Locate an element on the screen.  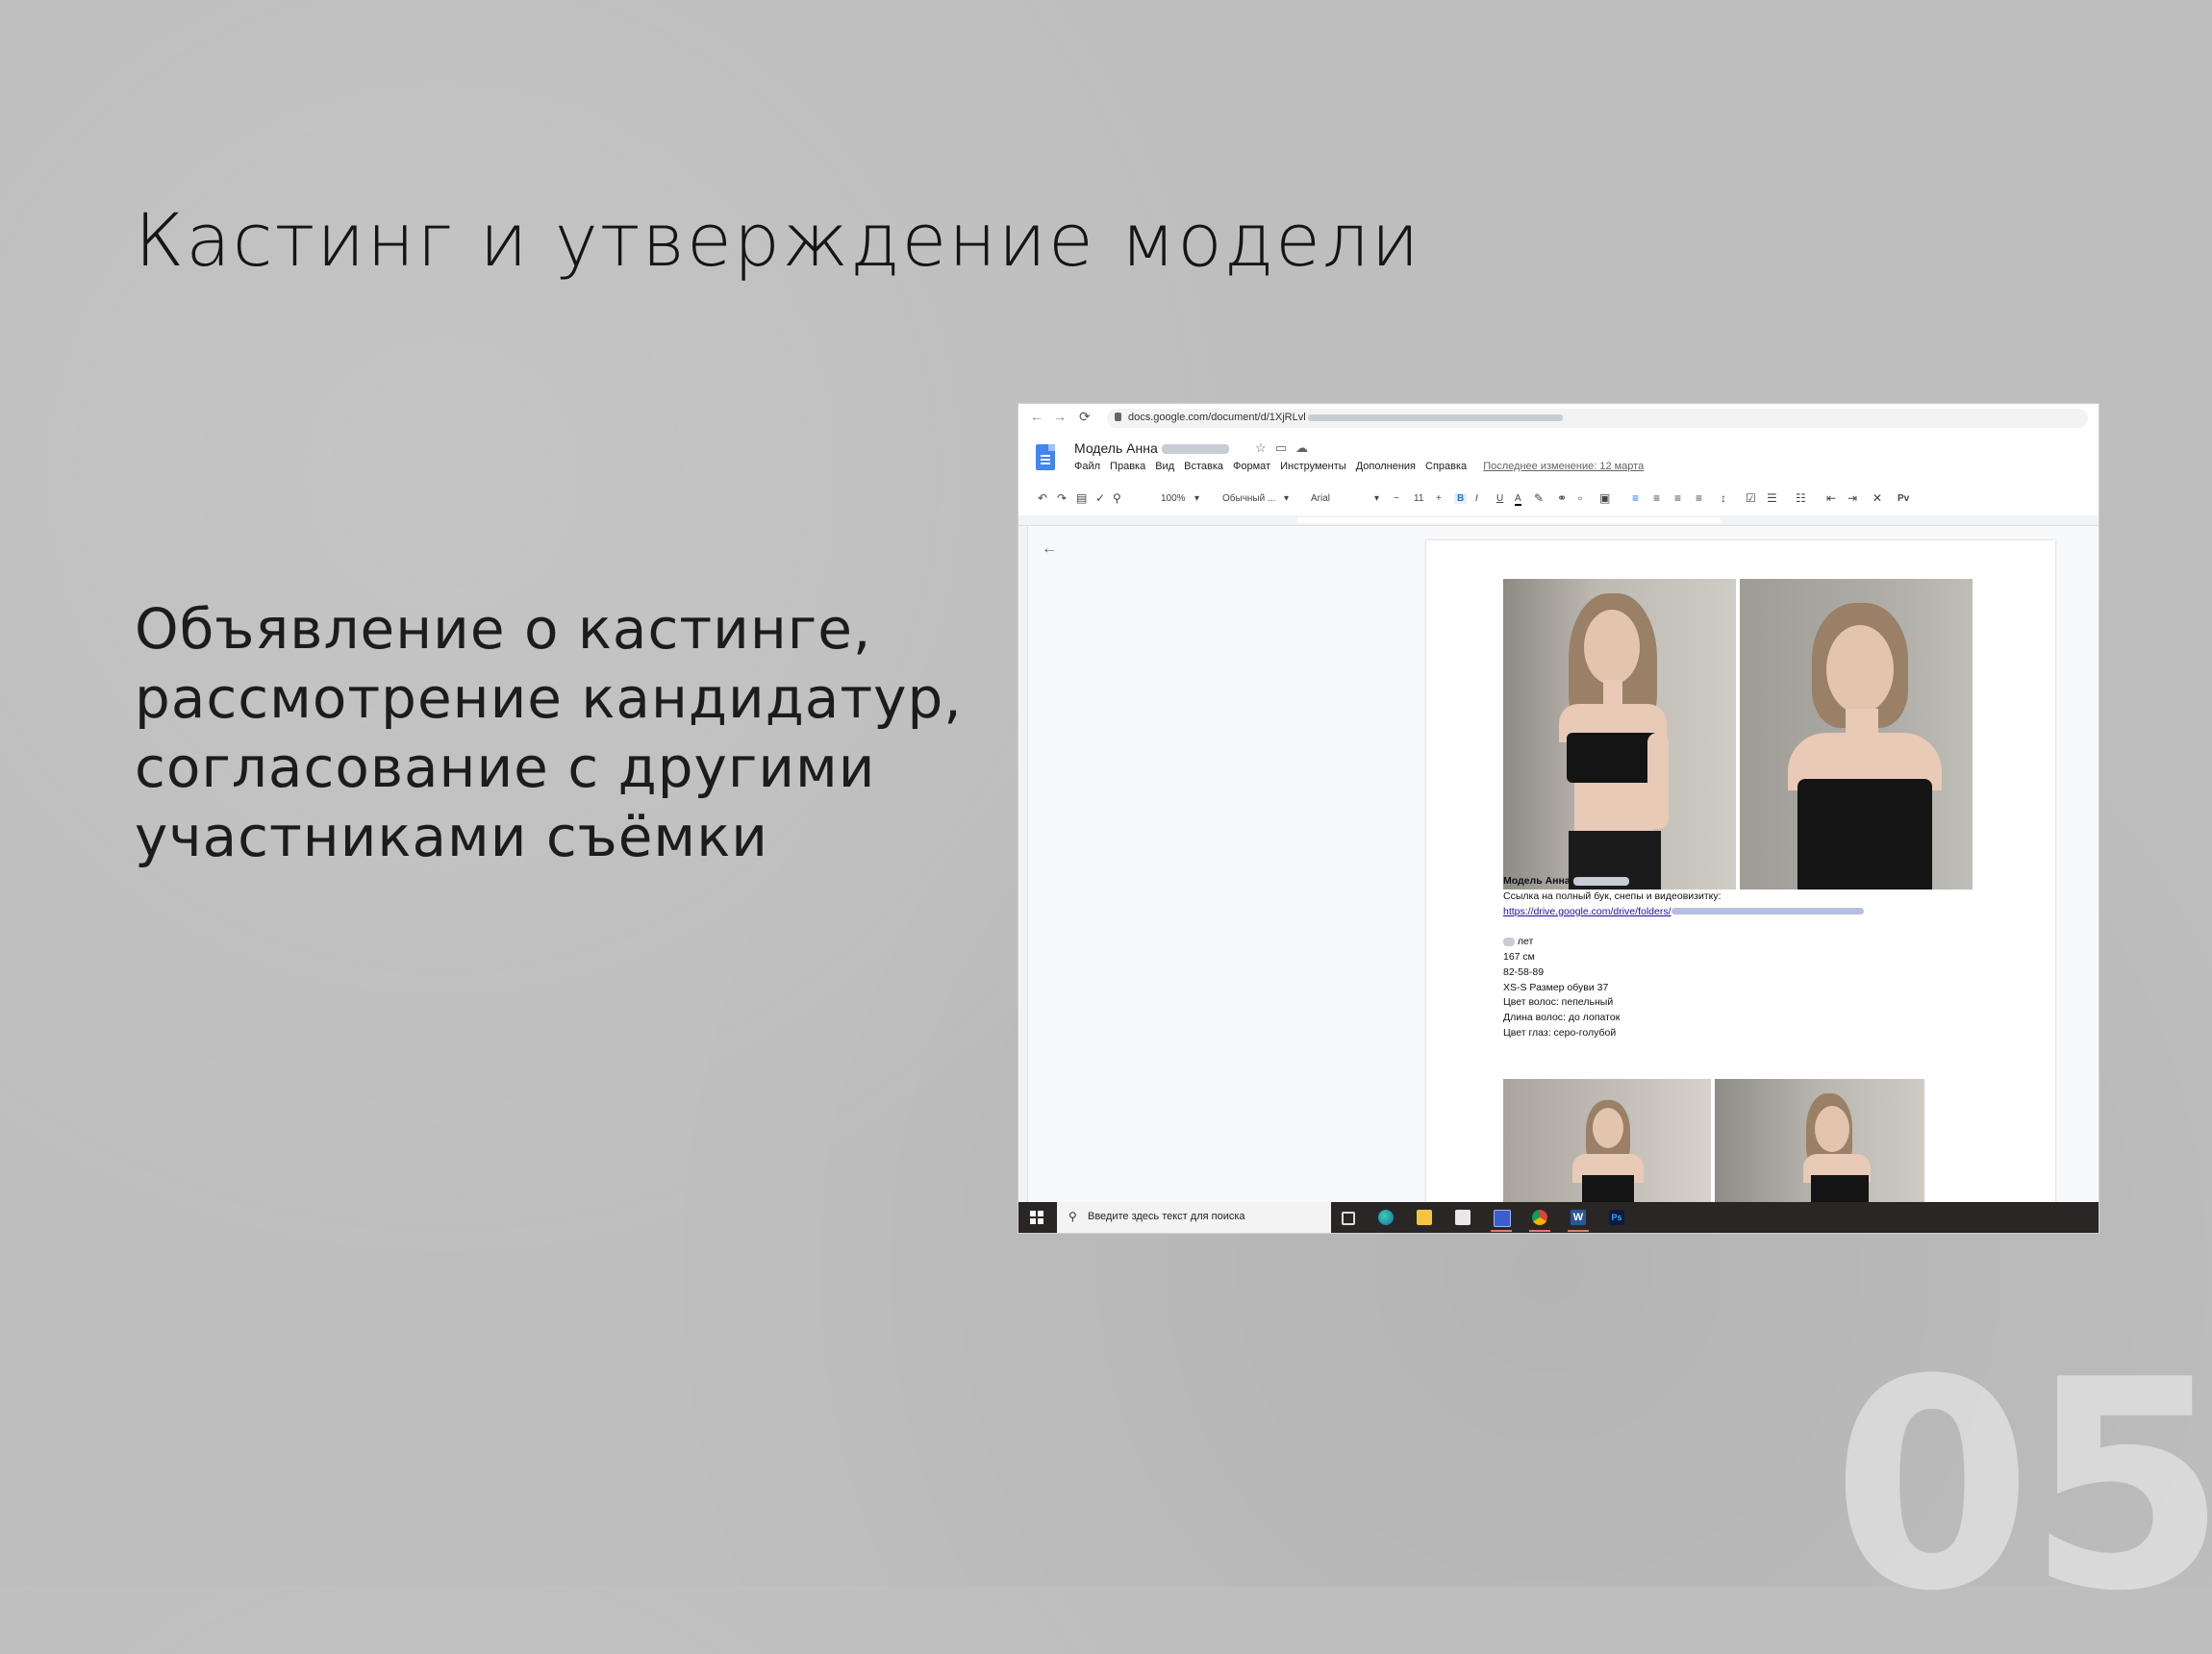
menu-help: Справка is located at coordinates (1446, 466).